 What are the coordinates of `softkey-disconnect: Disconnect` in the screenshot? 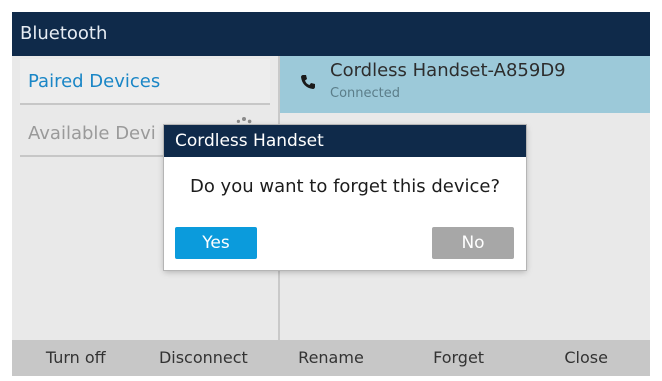 It's located at (204, 358).